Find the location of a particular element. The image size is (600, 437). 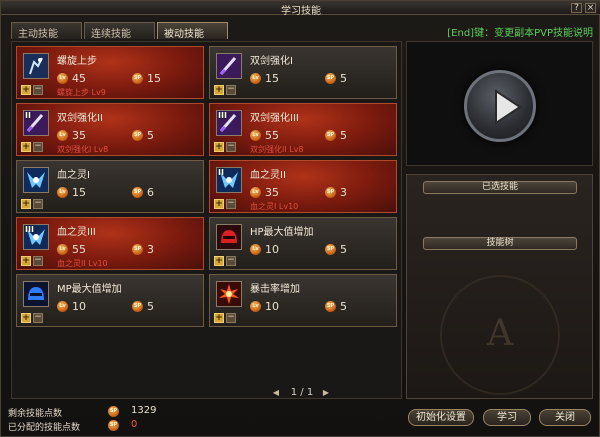

skill-card: III 双剑强化III Lv 55 SP 5 + − 双剑强化II Lv8 is located at coordinates (303, 129).